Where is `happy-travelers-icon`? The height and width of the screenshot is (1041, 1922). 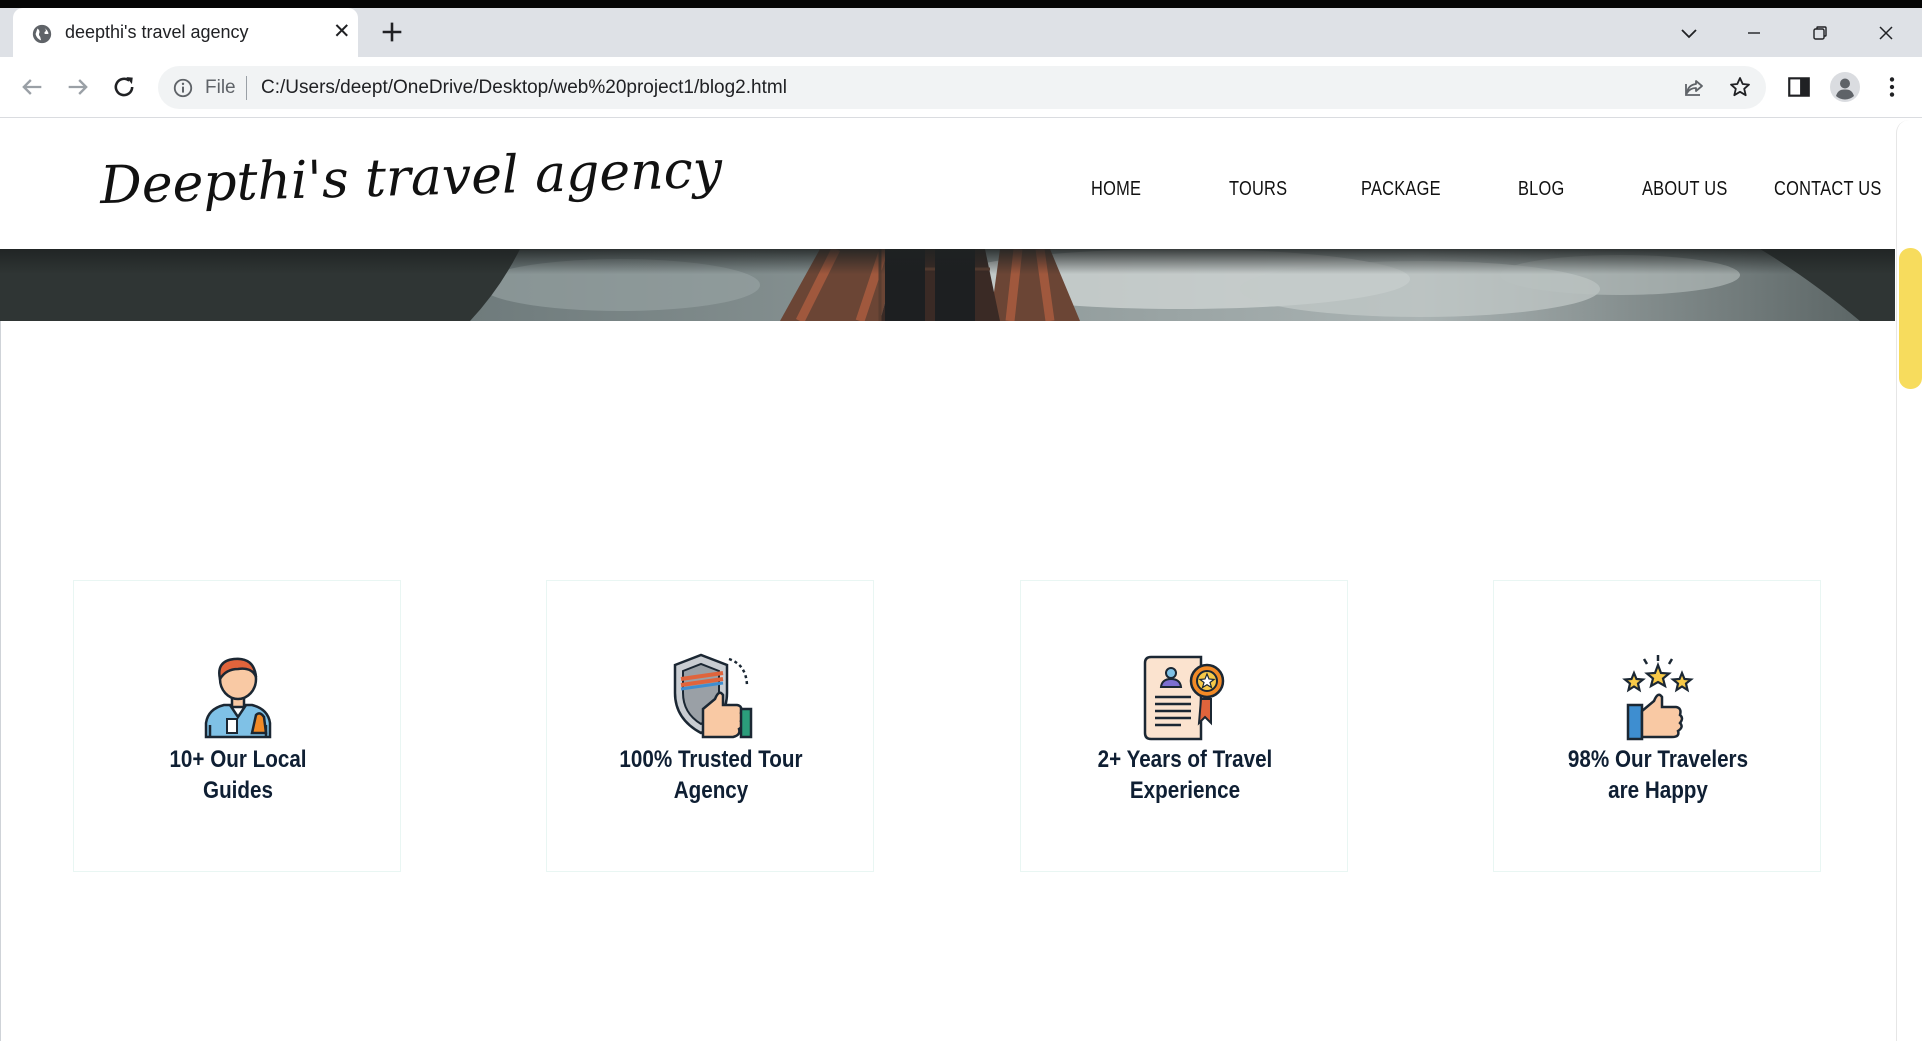 happy-travelers-icon is located at coordinates (1658, 698).